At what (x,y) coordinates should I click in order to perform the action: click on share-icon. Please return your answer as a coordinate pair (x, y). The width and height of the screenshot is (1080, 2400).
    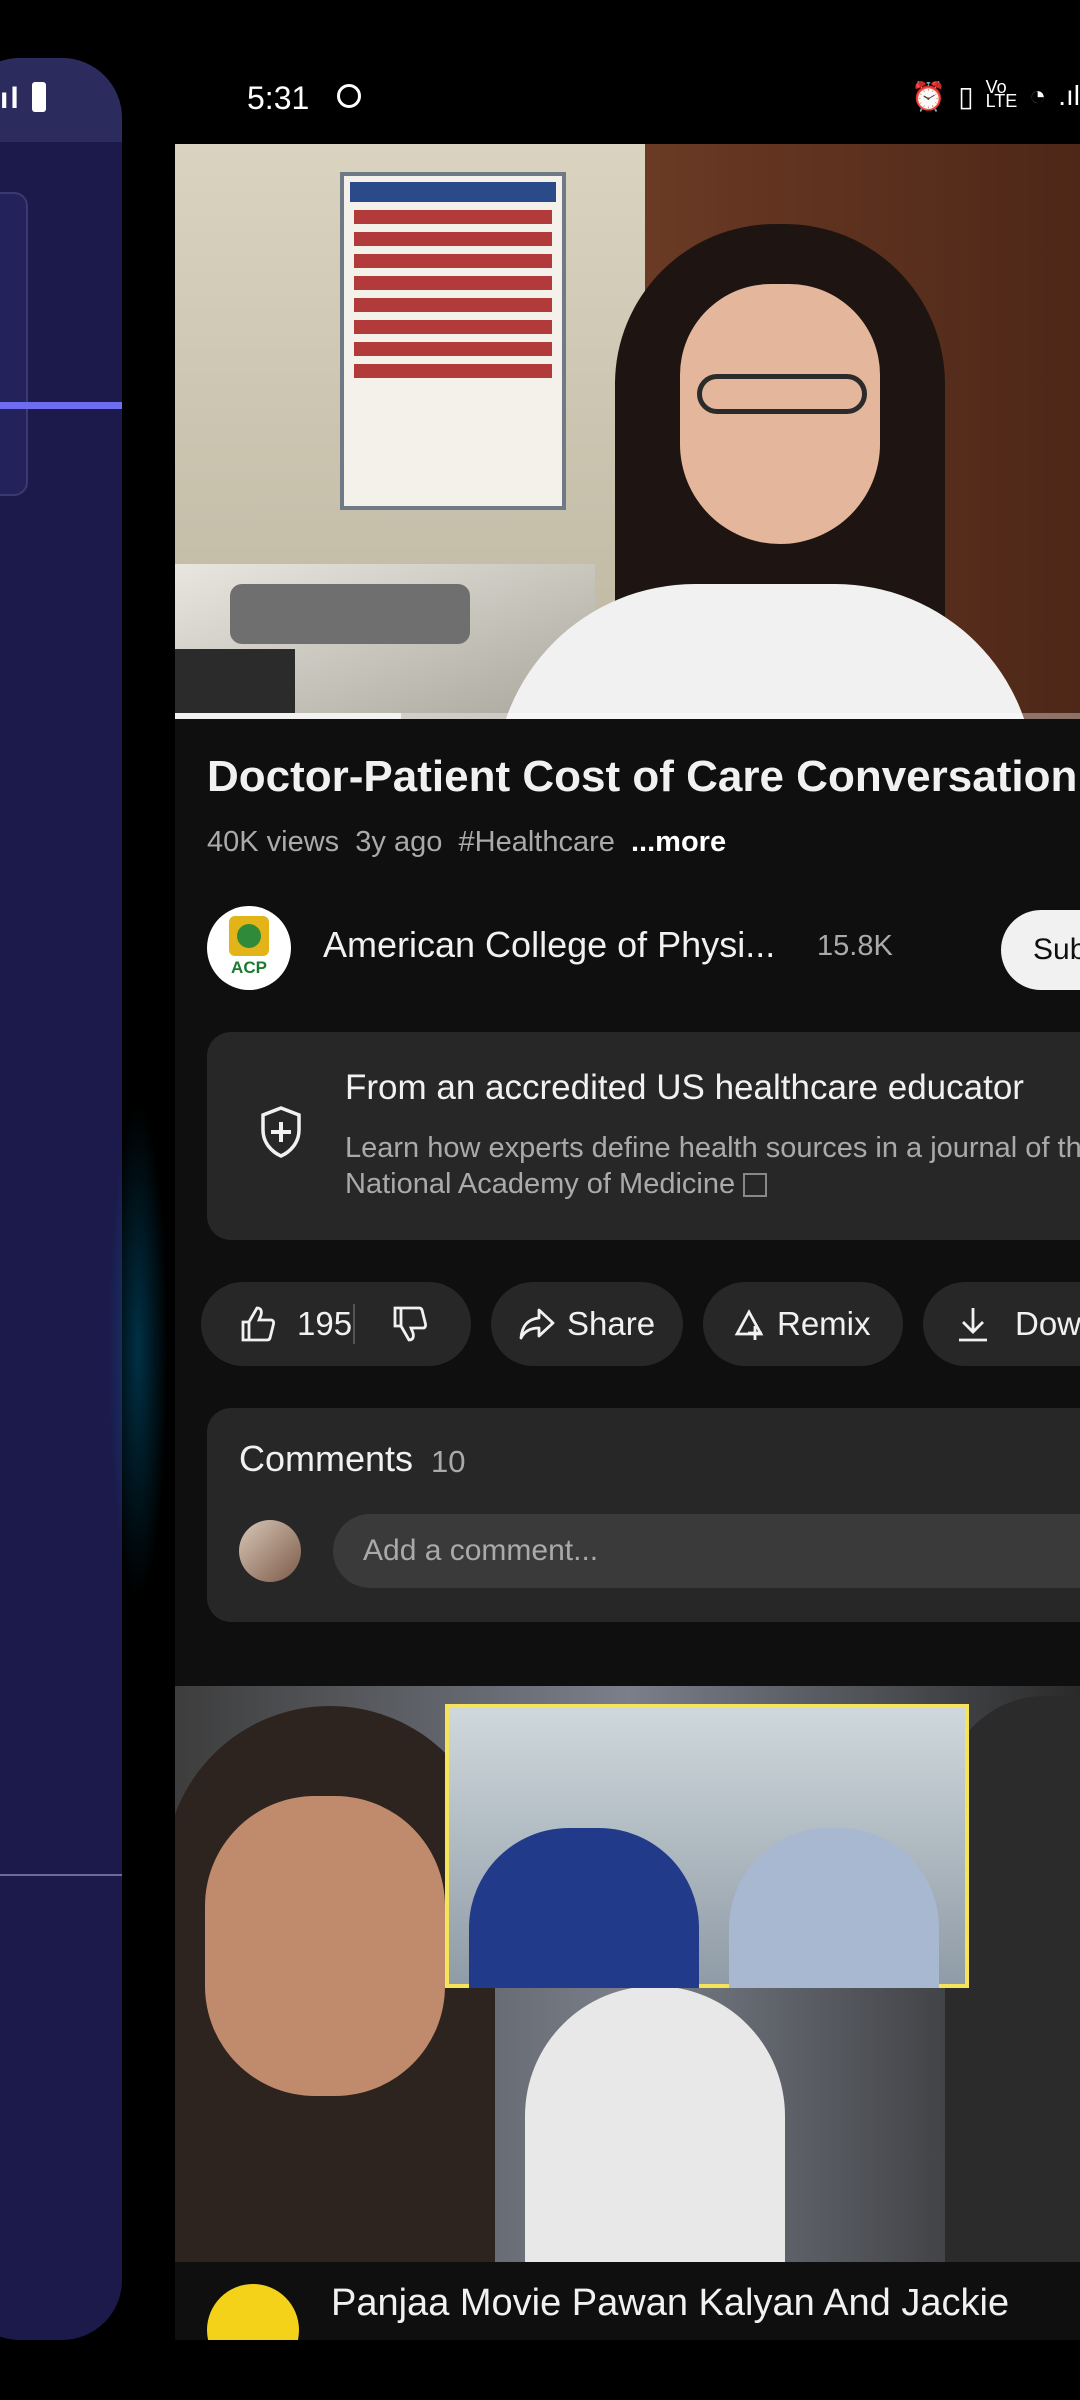
    Looking at the image, I should click on (537, 1324).